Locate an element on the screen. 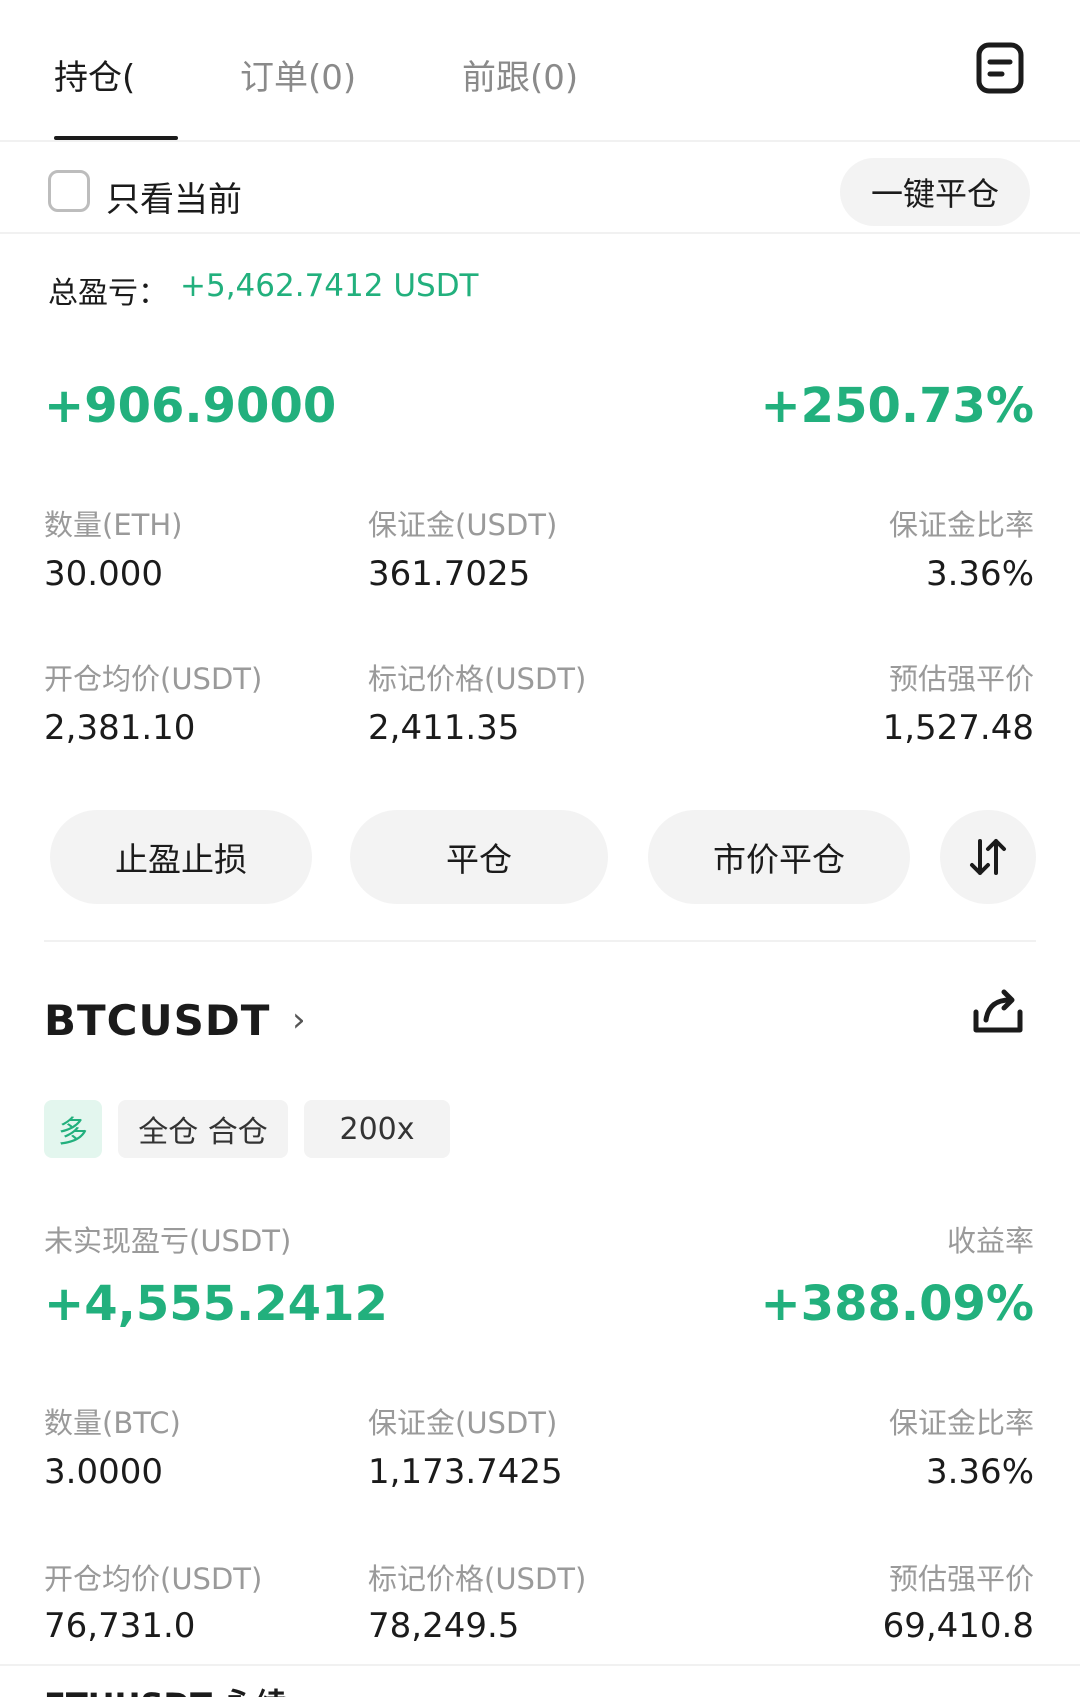 Image resolution: width=1080 pixels, height=1697 pixels. eth-roi: +250.73% is located at coordinates (897, 406).